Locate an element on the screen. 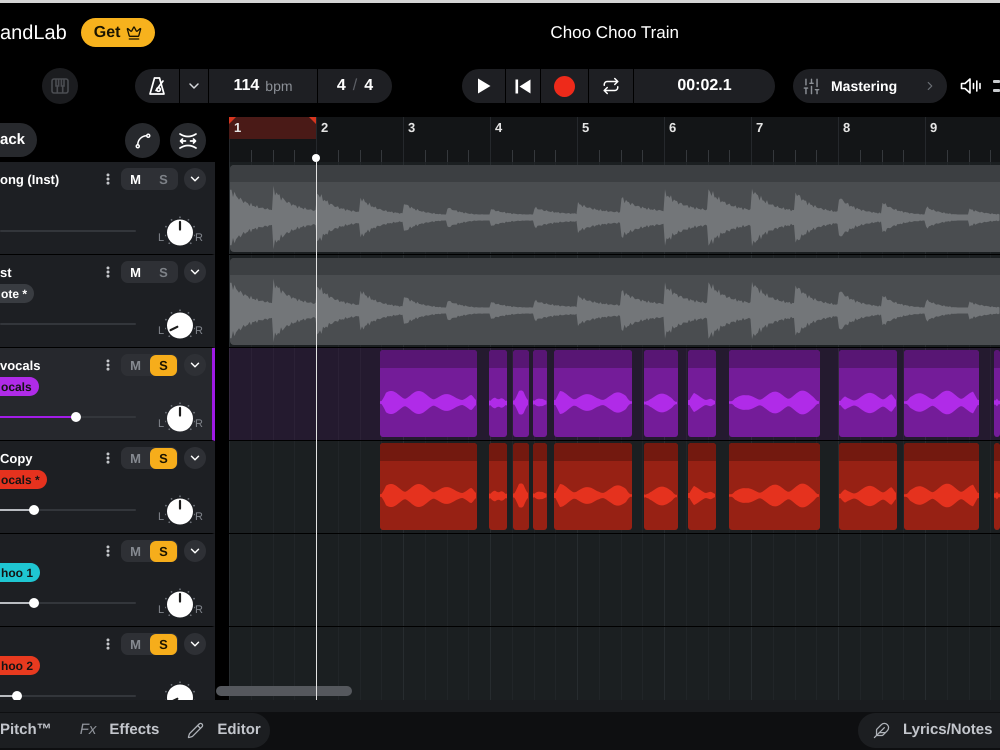 Image resolution: width=1000 pixels, height=750 pixels. logo-text: andLab is located at coordinates (33, 32).